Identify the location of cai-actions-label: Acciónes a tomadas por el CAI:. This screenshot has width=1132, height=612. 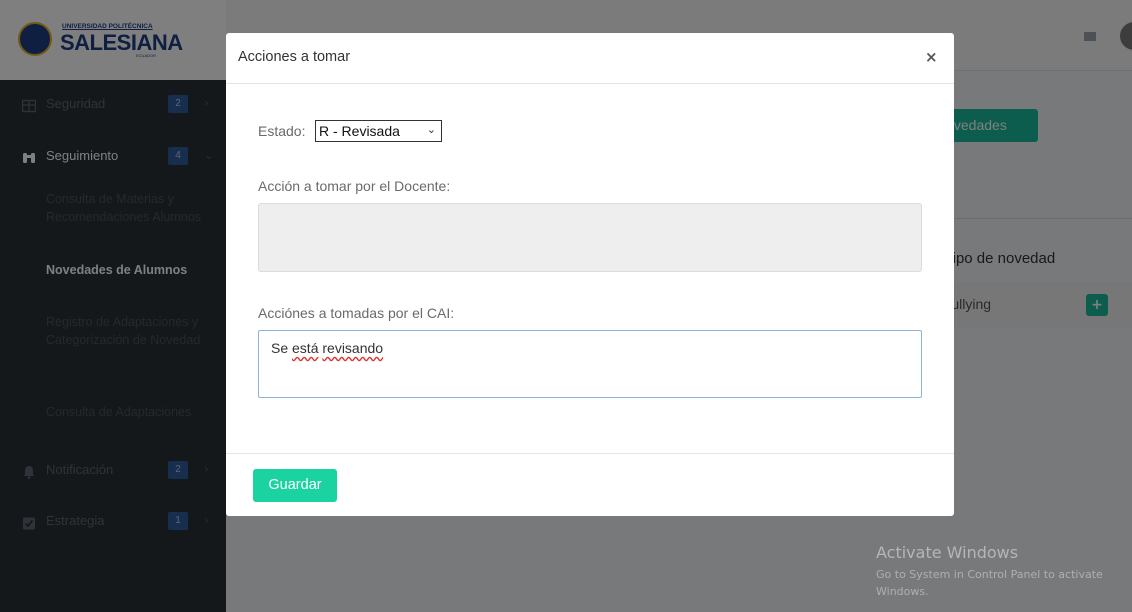
(356, 313).